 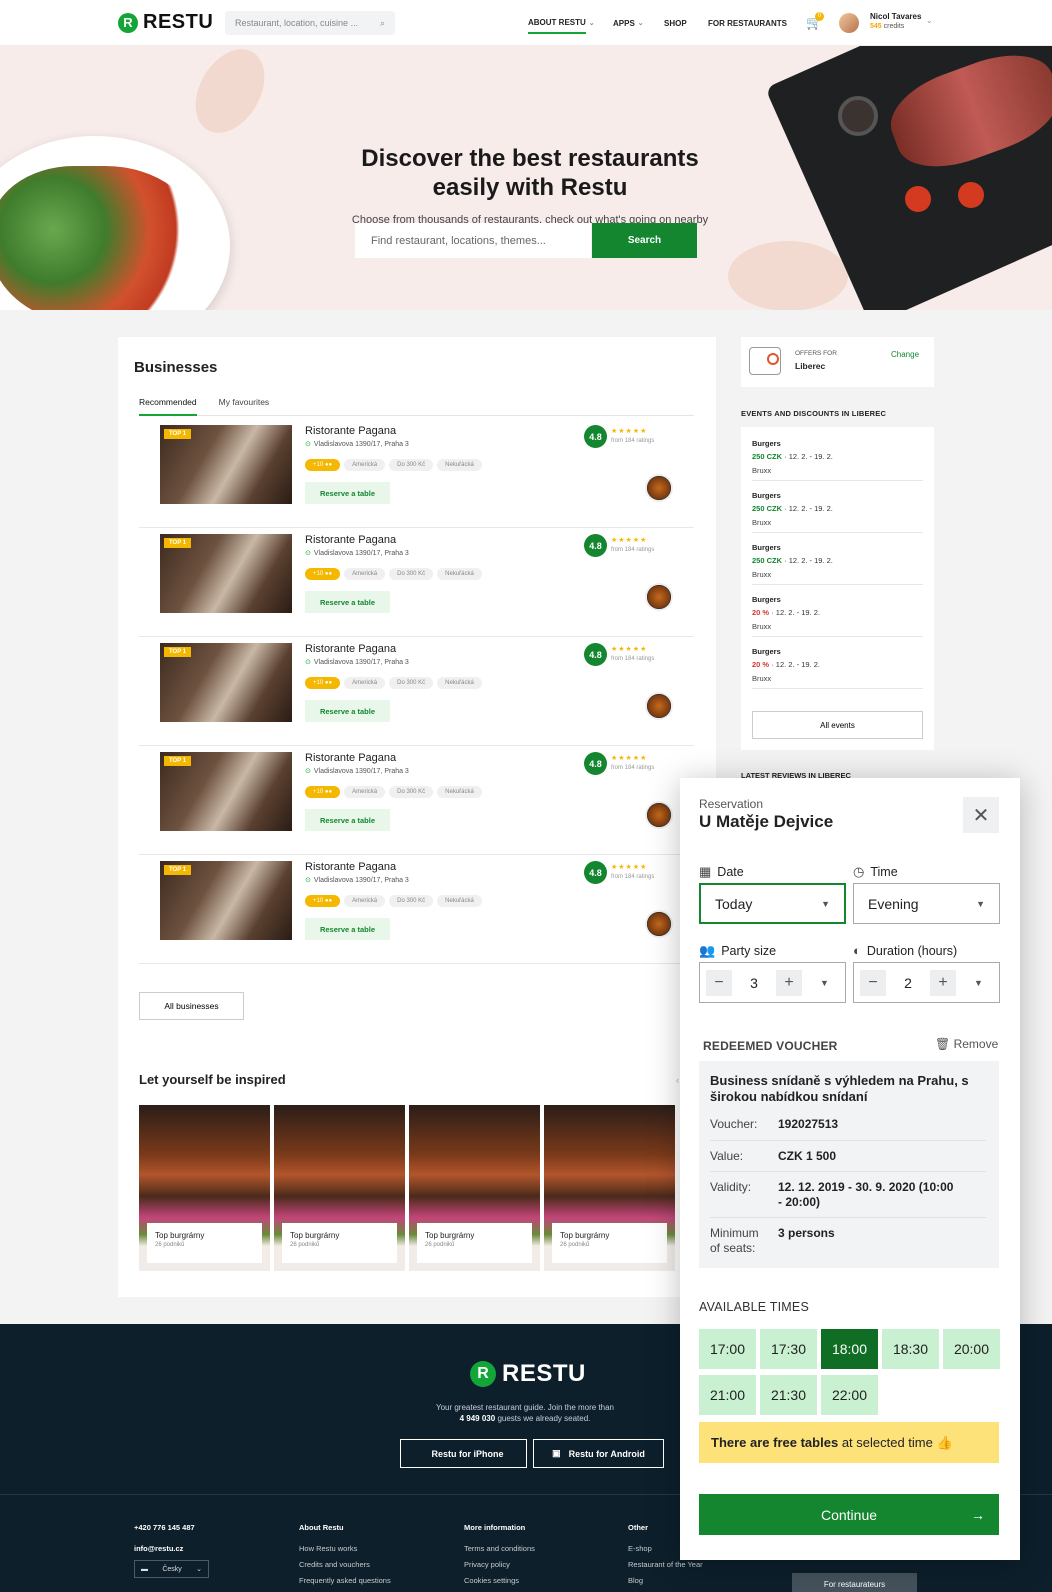 I want to click on time-slot-button: 21:00, so click(x=727, y=1395).